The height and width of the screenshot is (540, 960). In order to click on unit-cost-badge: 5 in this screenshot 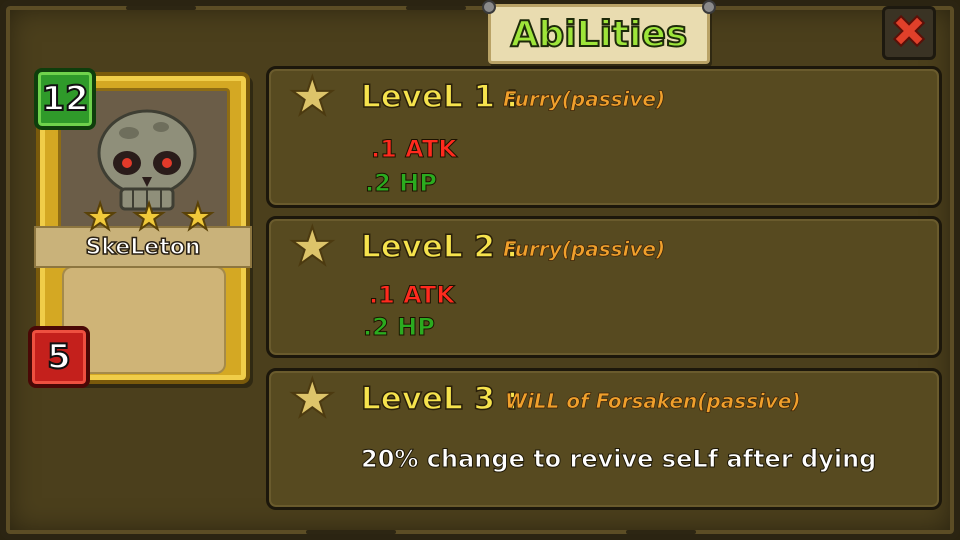, I will do `click(59, 357)`.